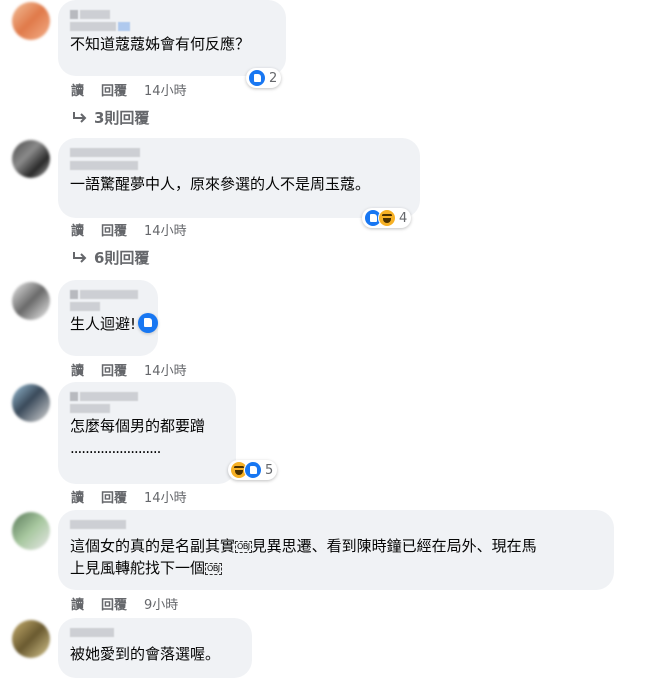 This screenshot has width=656, height=678. What do you see at coordinates (336, 568) in the screenshot?
I see `comment-text-line2: 上見風轉舵找下一個 OBJ` at bounding box center [336, 568].